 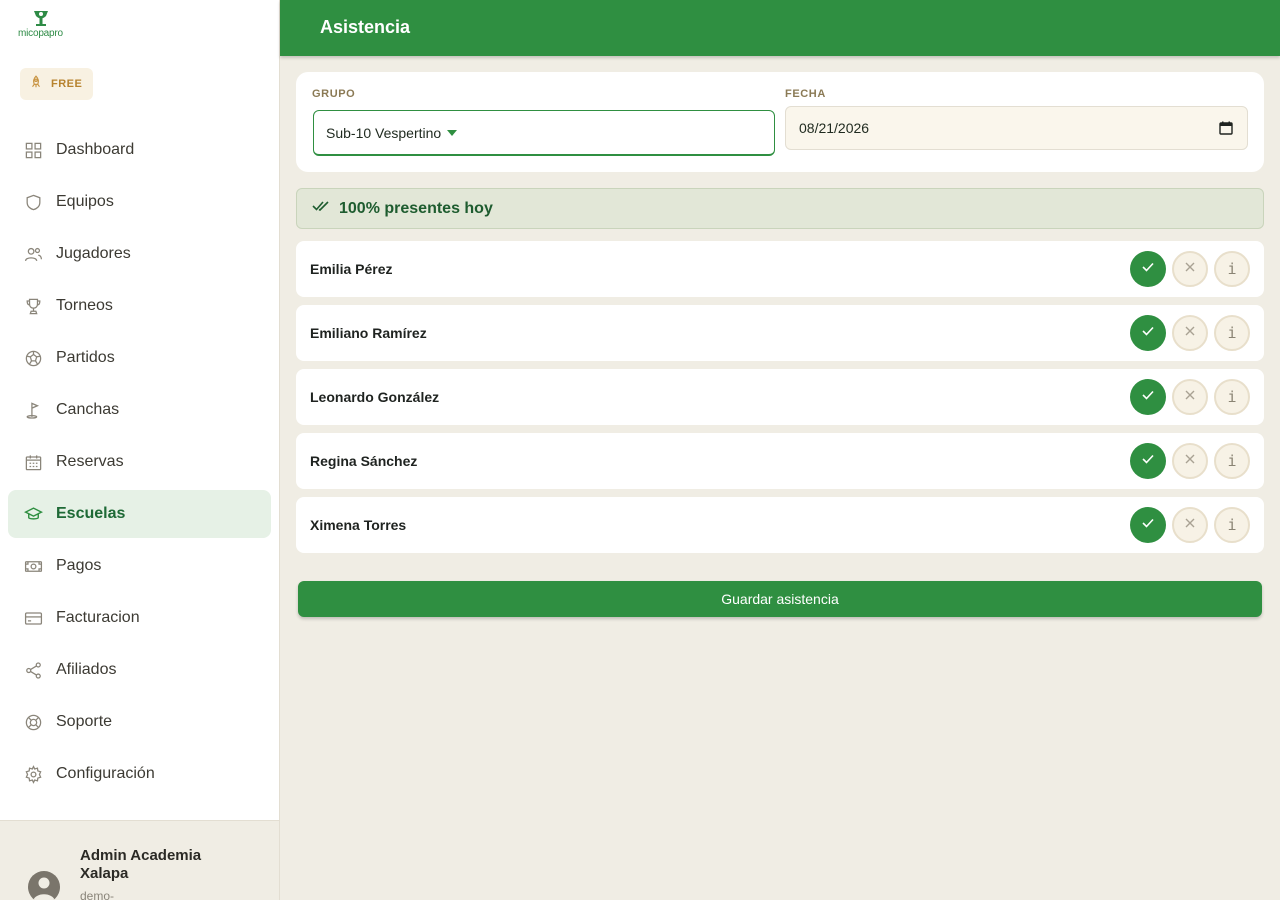 What do you see at coordinates (358, 525) in the screenshot?
I see `player-name: Ximena Torres` at bounding box center [358, 525].